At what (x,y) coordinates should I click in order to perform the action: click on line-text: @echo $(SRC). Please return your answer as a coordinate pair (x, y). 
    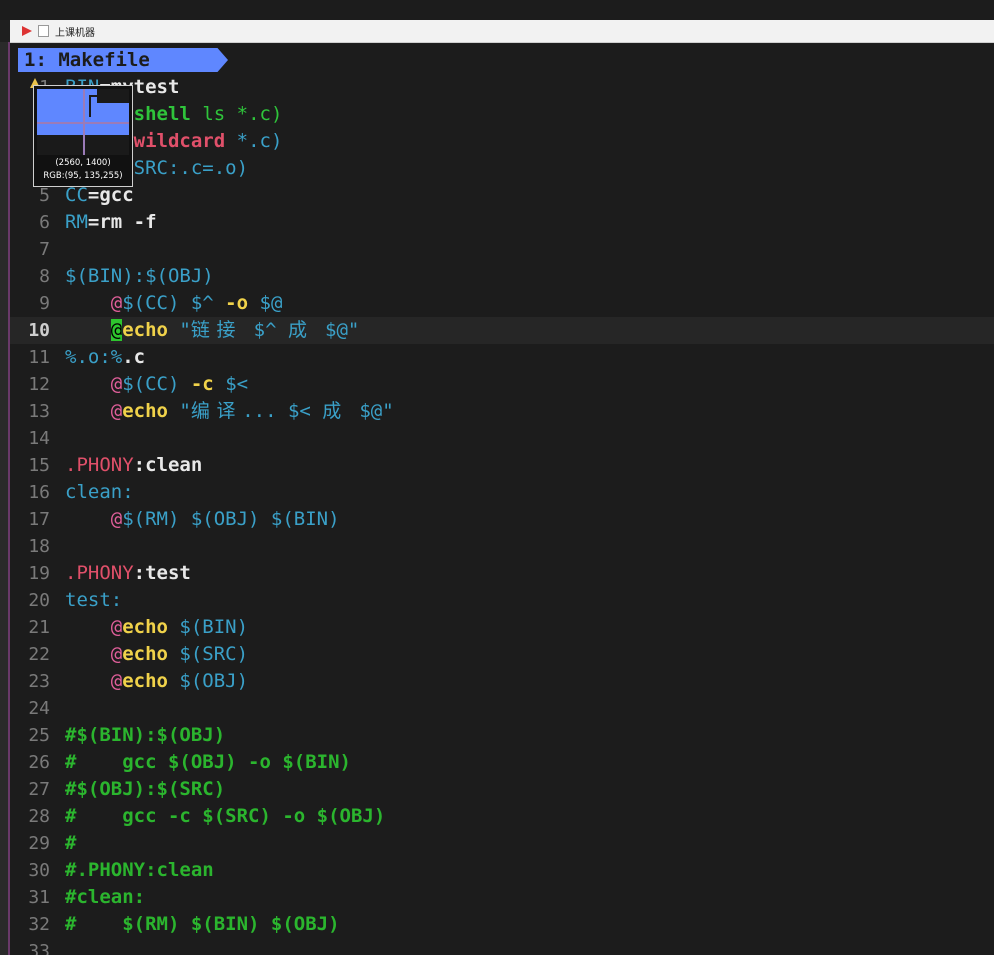
    Looking at the image, I should click on (156, 654).